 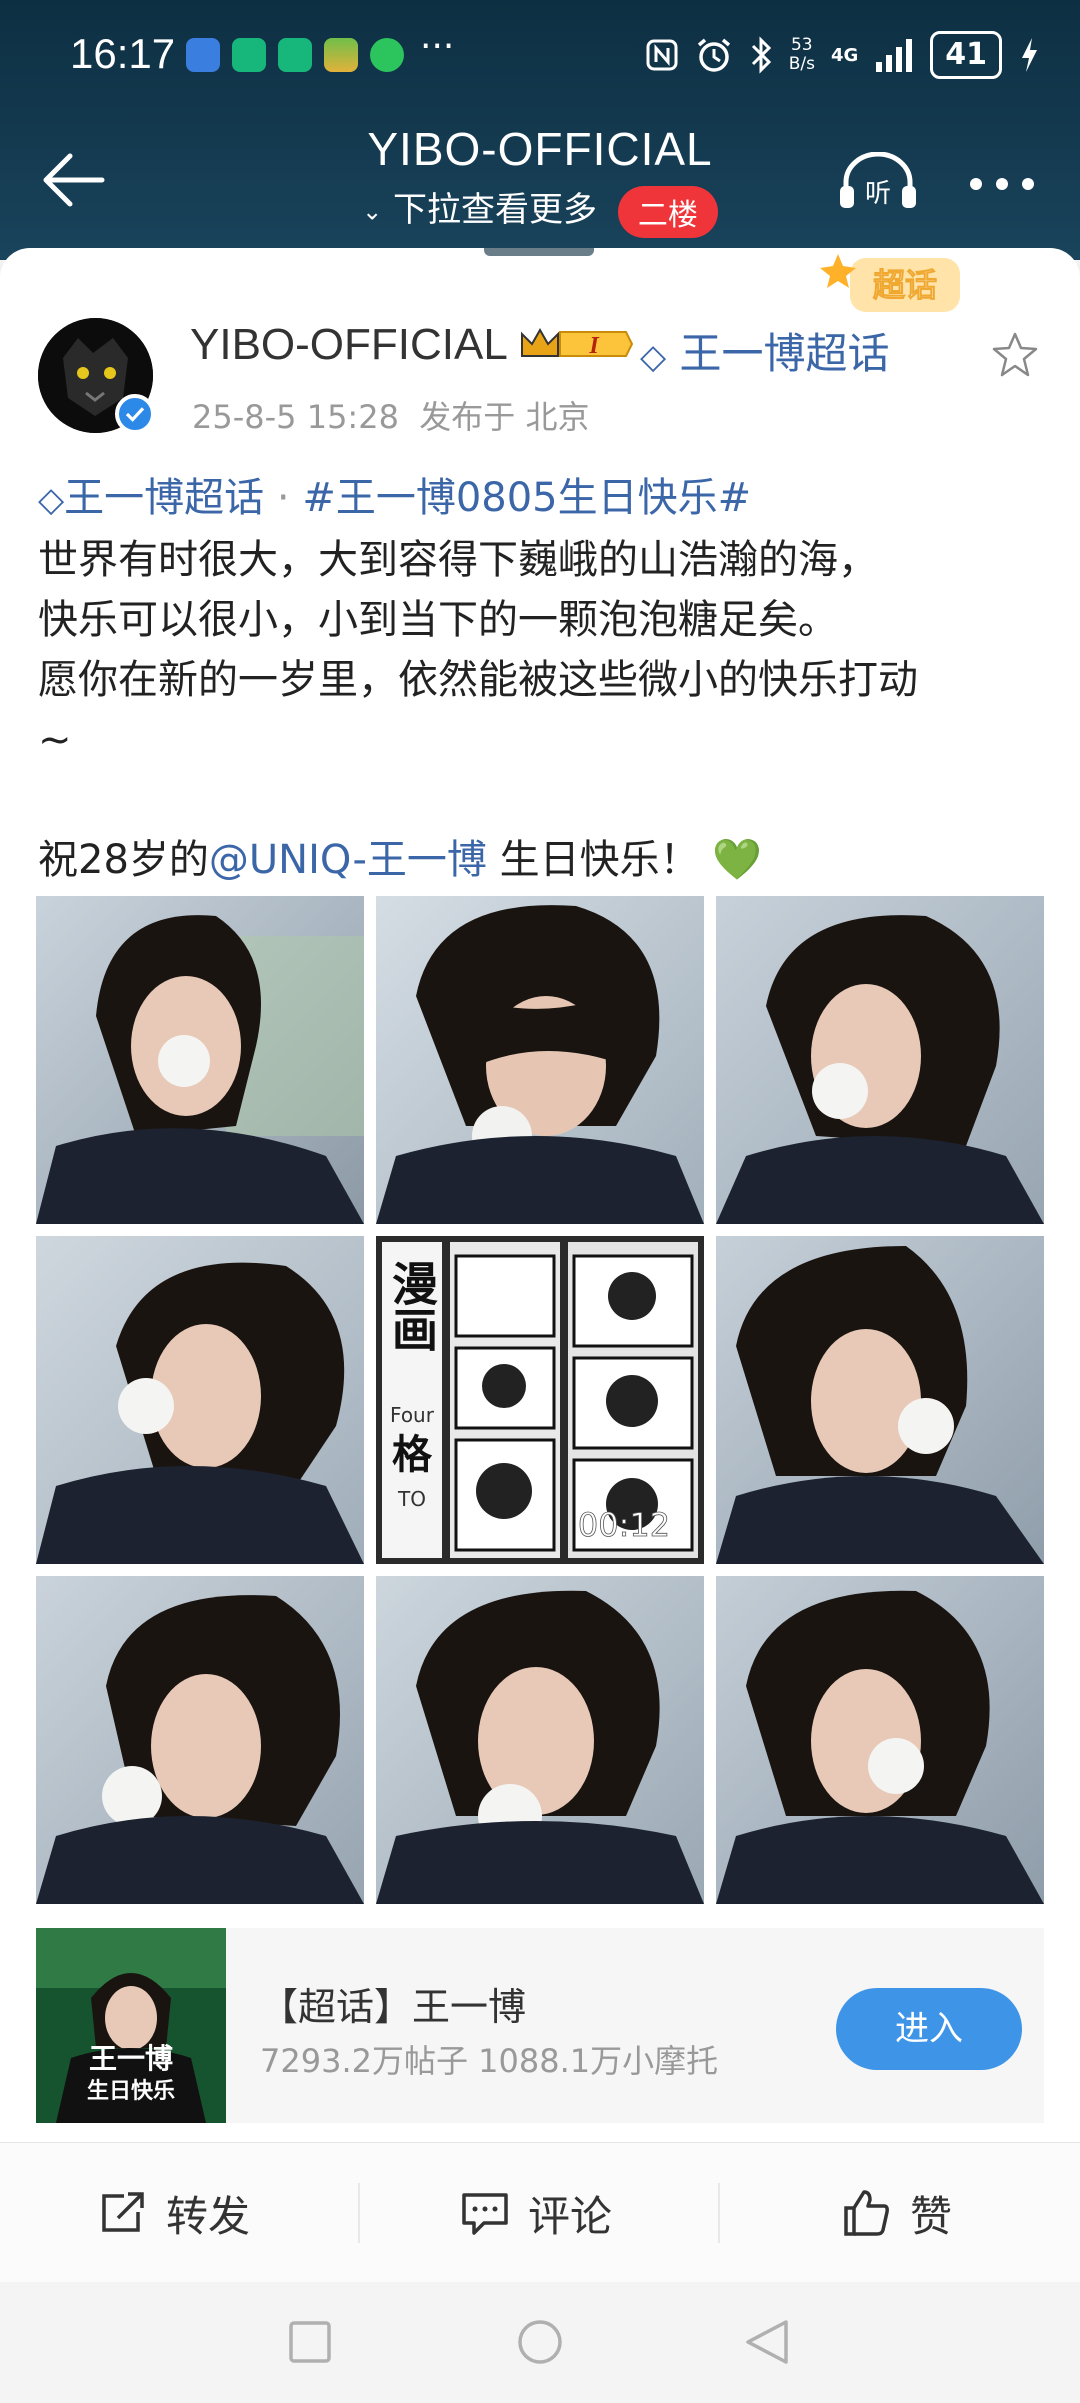 What do you see at coordinates (540, 55) in the screenshot?
I see `status-bar: 16:17 ··· 53 B/s 4G 41` at bounding box center [540, 55].